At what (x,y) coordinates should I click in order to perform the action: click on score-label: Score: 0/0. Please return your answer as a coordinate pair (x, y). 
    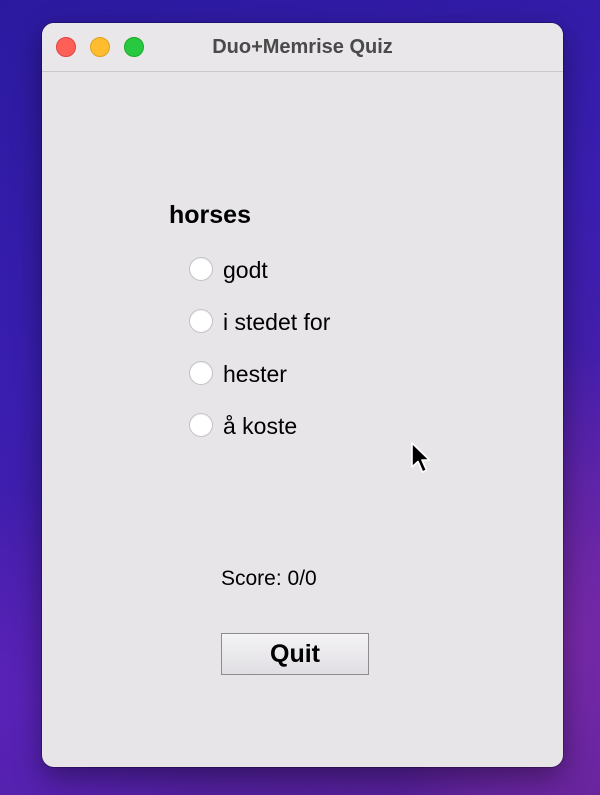
    Looking at the image, I should click on (269, 578).